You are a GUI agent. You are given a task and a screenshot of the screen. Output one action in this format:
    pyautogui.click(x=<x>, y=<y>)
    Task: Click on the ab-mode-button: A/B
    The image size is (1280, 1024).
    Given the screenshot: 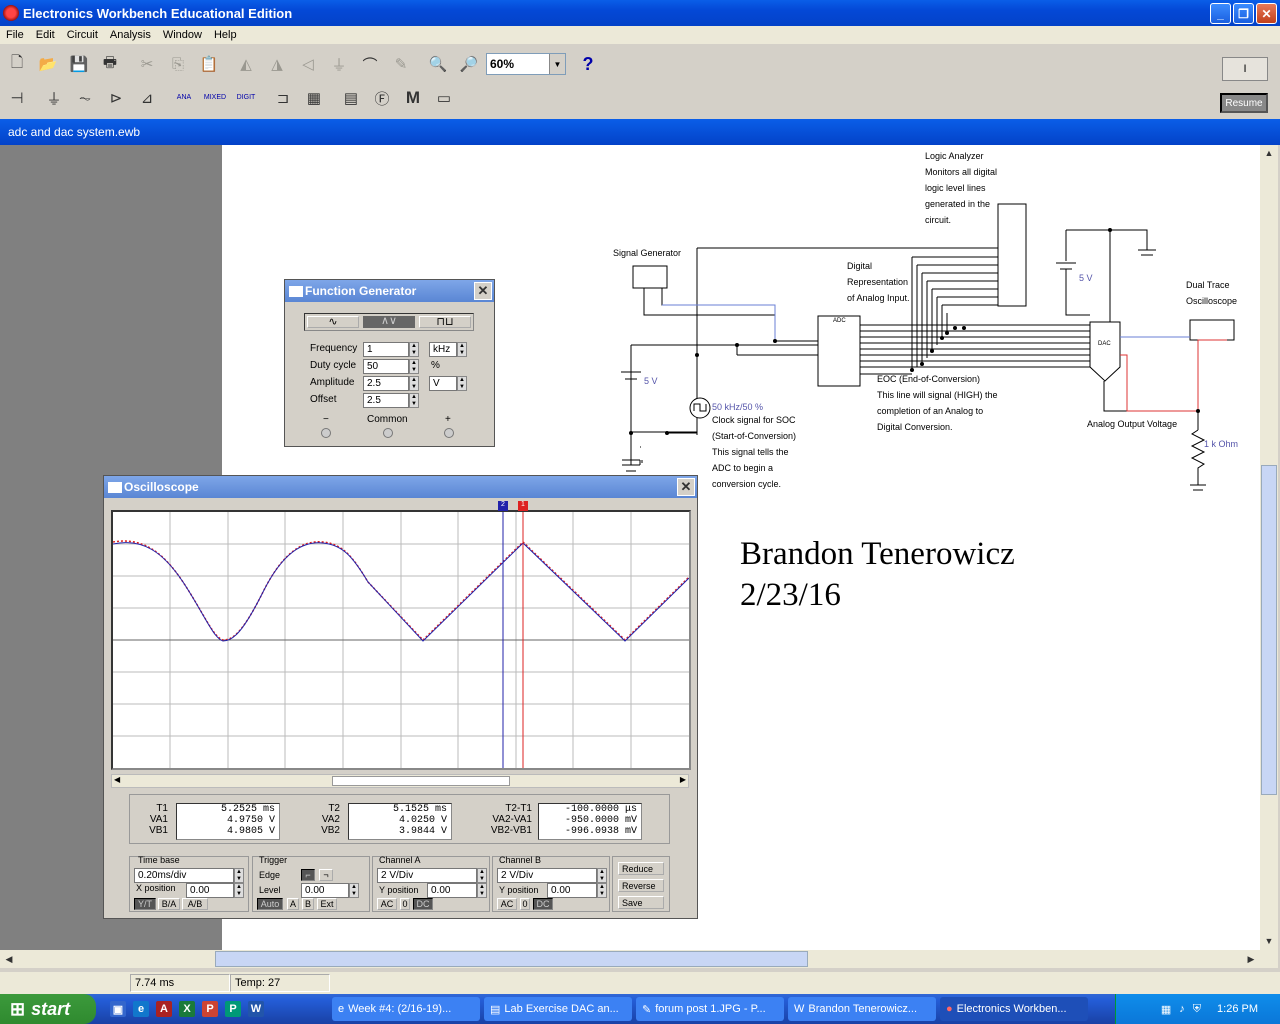 What is the action you would take?
    pyautogui.click(x=195, y=904)
    